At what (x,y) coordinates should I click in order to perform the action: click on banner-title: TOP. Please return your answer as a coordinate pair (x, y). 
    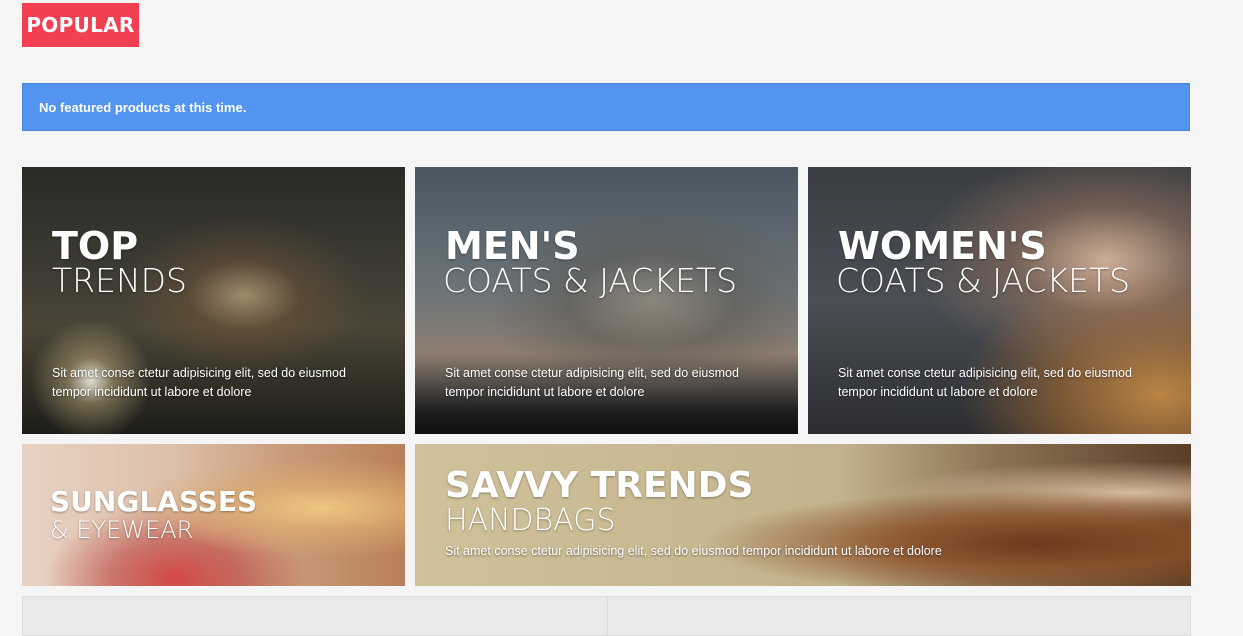
    Looking at the image, I should click on (95, 246).